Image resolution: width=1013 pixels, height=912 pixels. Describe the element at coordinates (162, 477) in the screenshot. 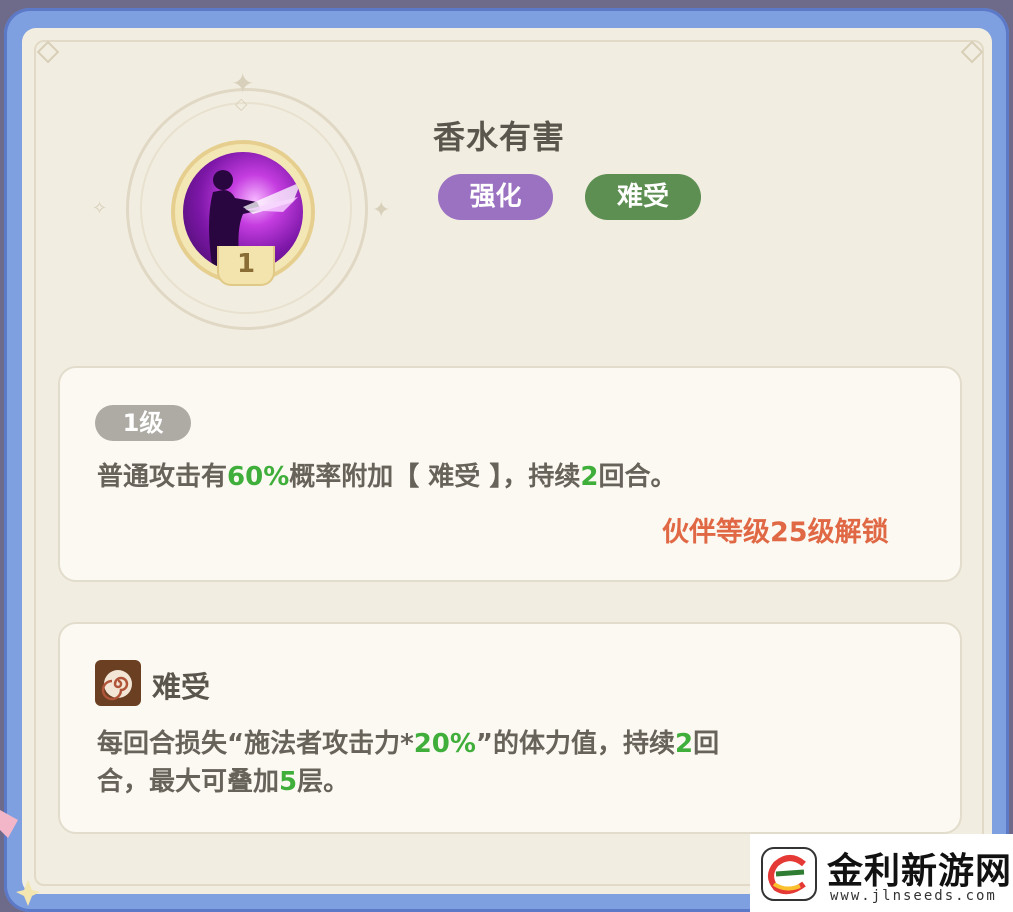

I see `desc-text: 普通攻击有` at that location.